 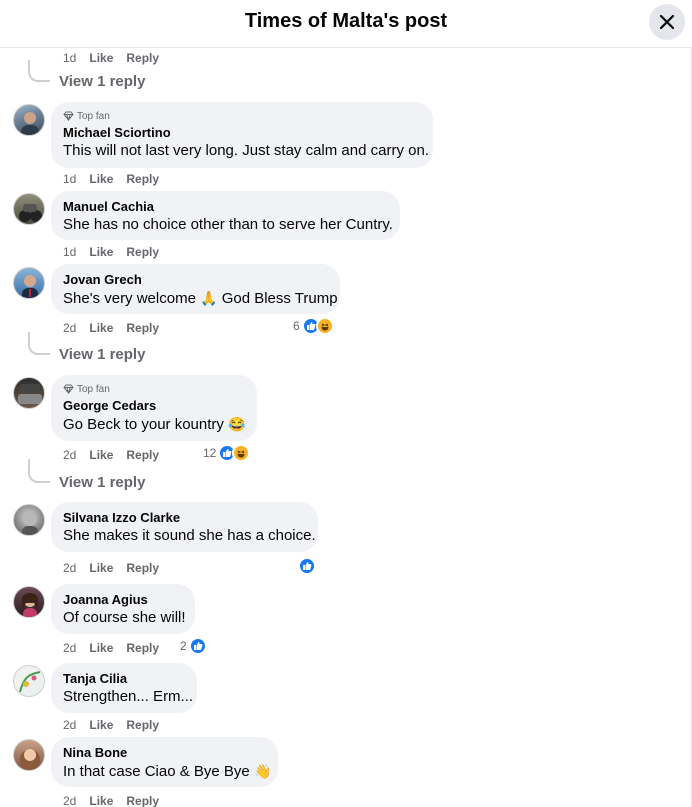 I want to click on reaction-summary: 6, so click(x=313, y=326).